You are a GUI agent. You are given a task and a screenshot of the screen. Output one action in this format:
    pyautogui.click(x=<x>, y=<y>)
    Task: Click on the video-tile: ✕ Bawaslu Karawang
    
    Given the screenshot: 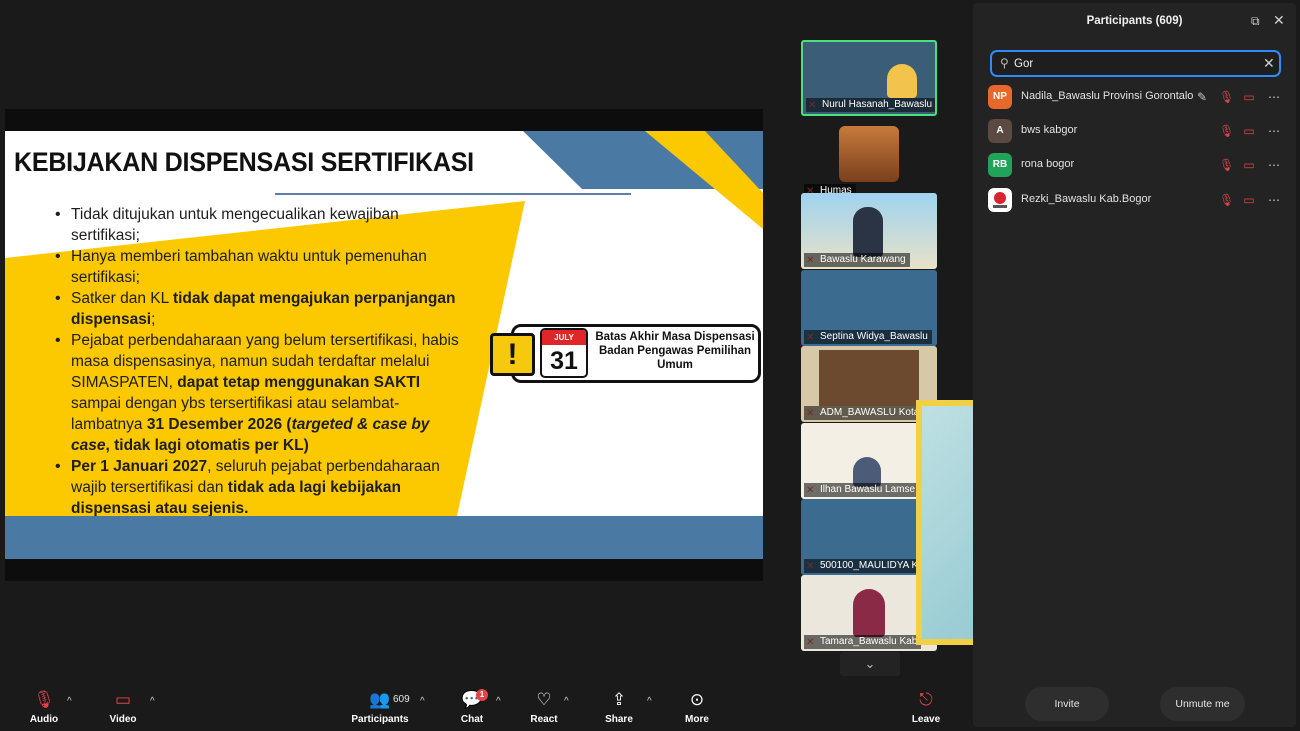 What is the action you would take?
    pyautogui.click(x=869, y=231)
    